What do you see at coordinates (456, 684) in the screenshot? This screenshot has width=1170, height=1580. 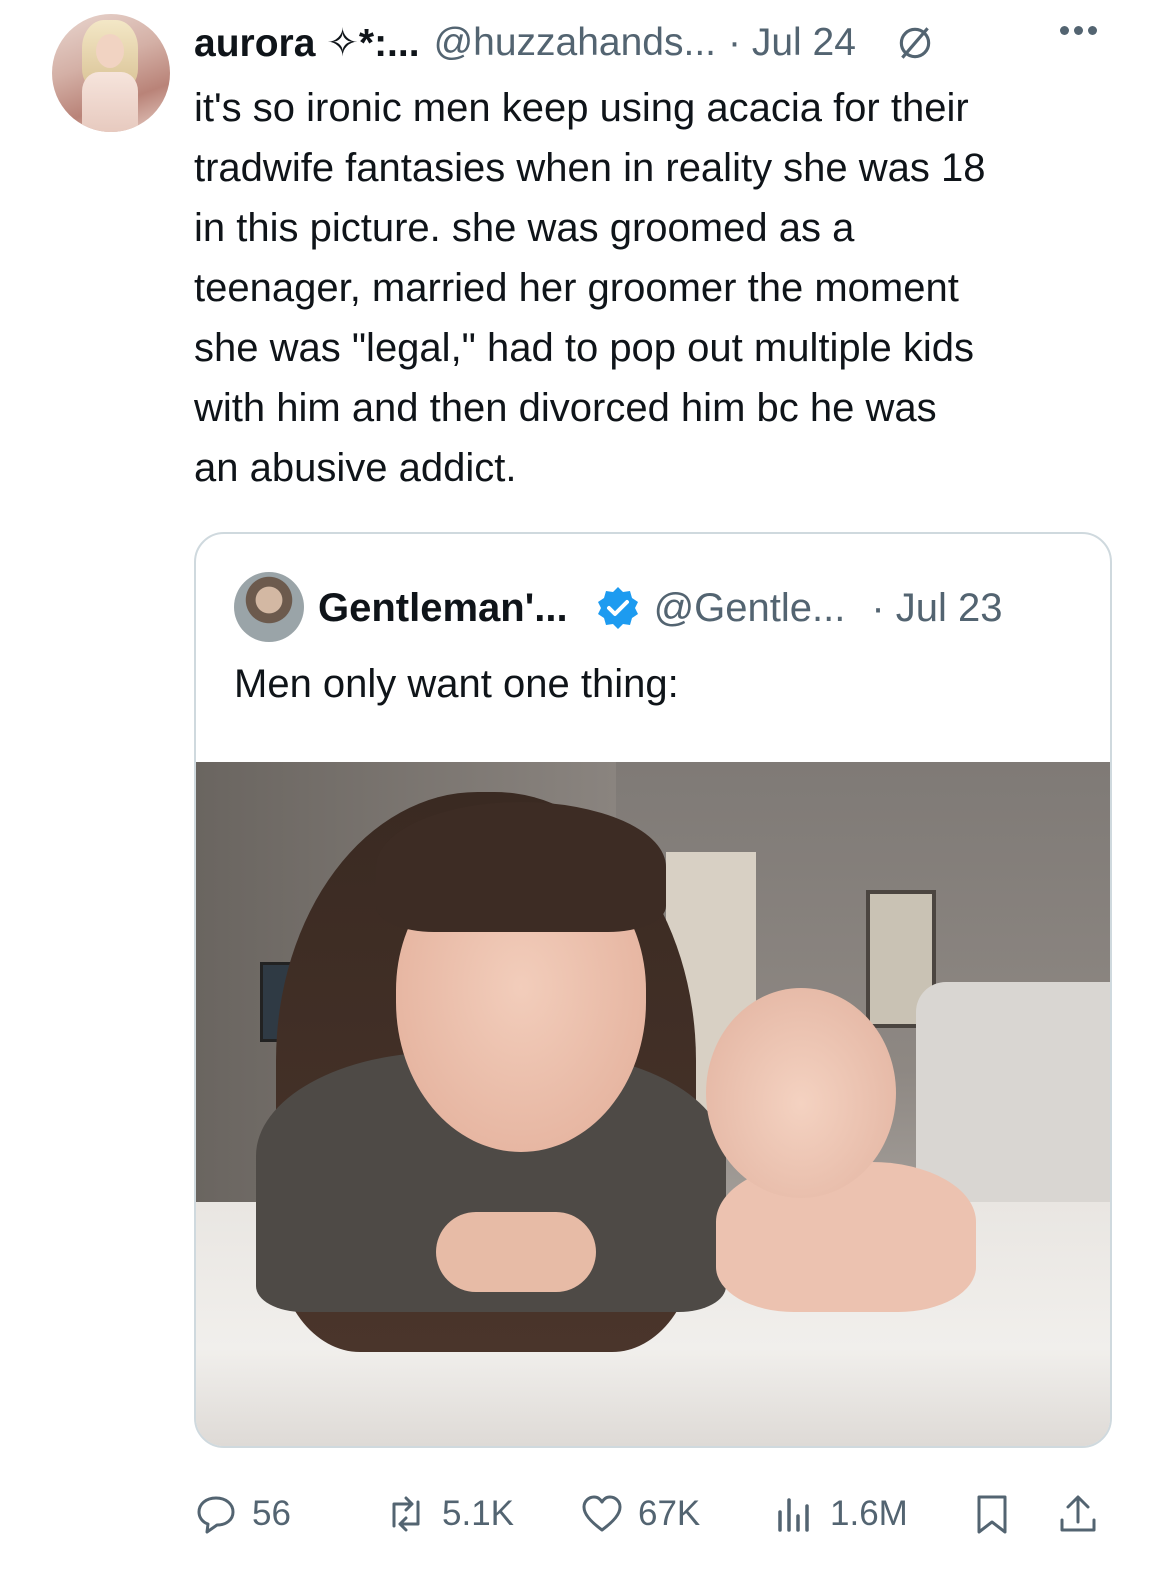 I see `quoted-text: Men only want one thing:` at bounding box center [456, 684].